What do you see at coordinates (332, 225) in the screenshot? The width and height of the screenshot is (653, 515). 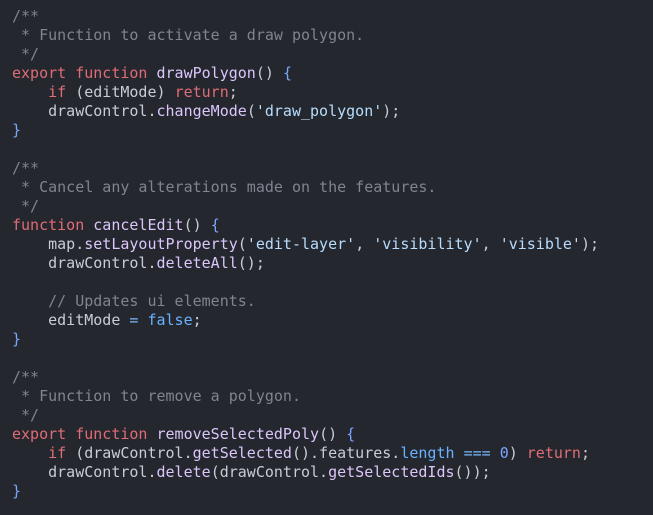 I see `code-line: function cancelEdit() {` at bounding box center [332, 225].